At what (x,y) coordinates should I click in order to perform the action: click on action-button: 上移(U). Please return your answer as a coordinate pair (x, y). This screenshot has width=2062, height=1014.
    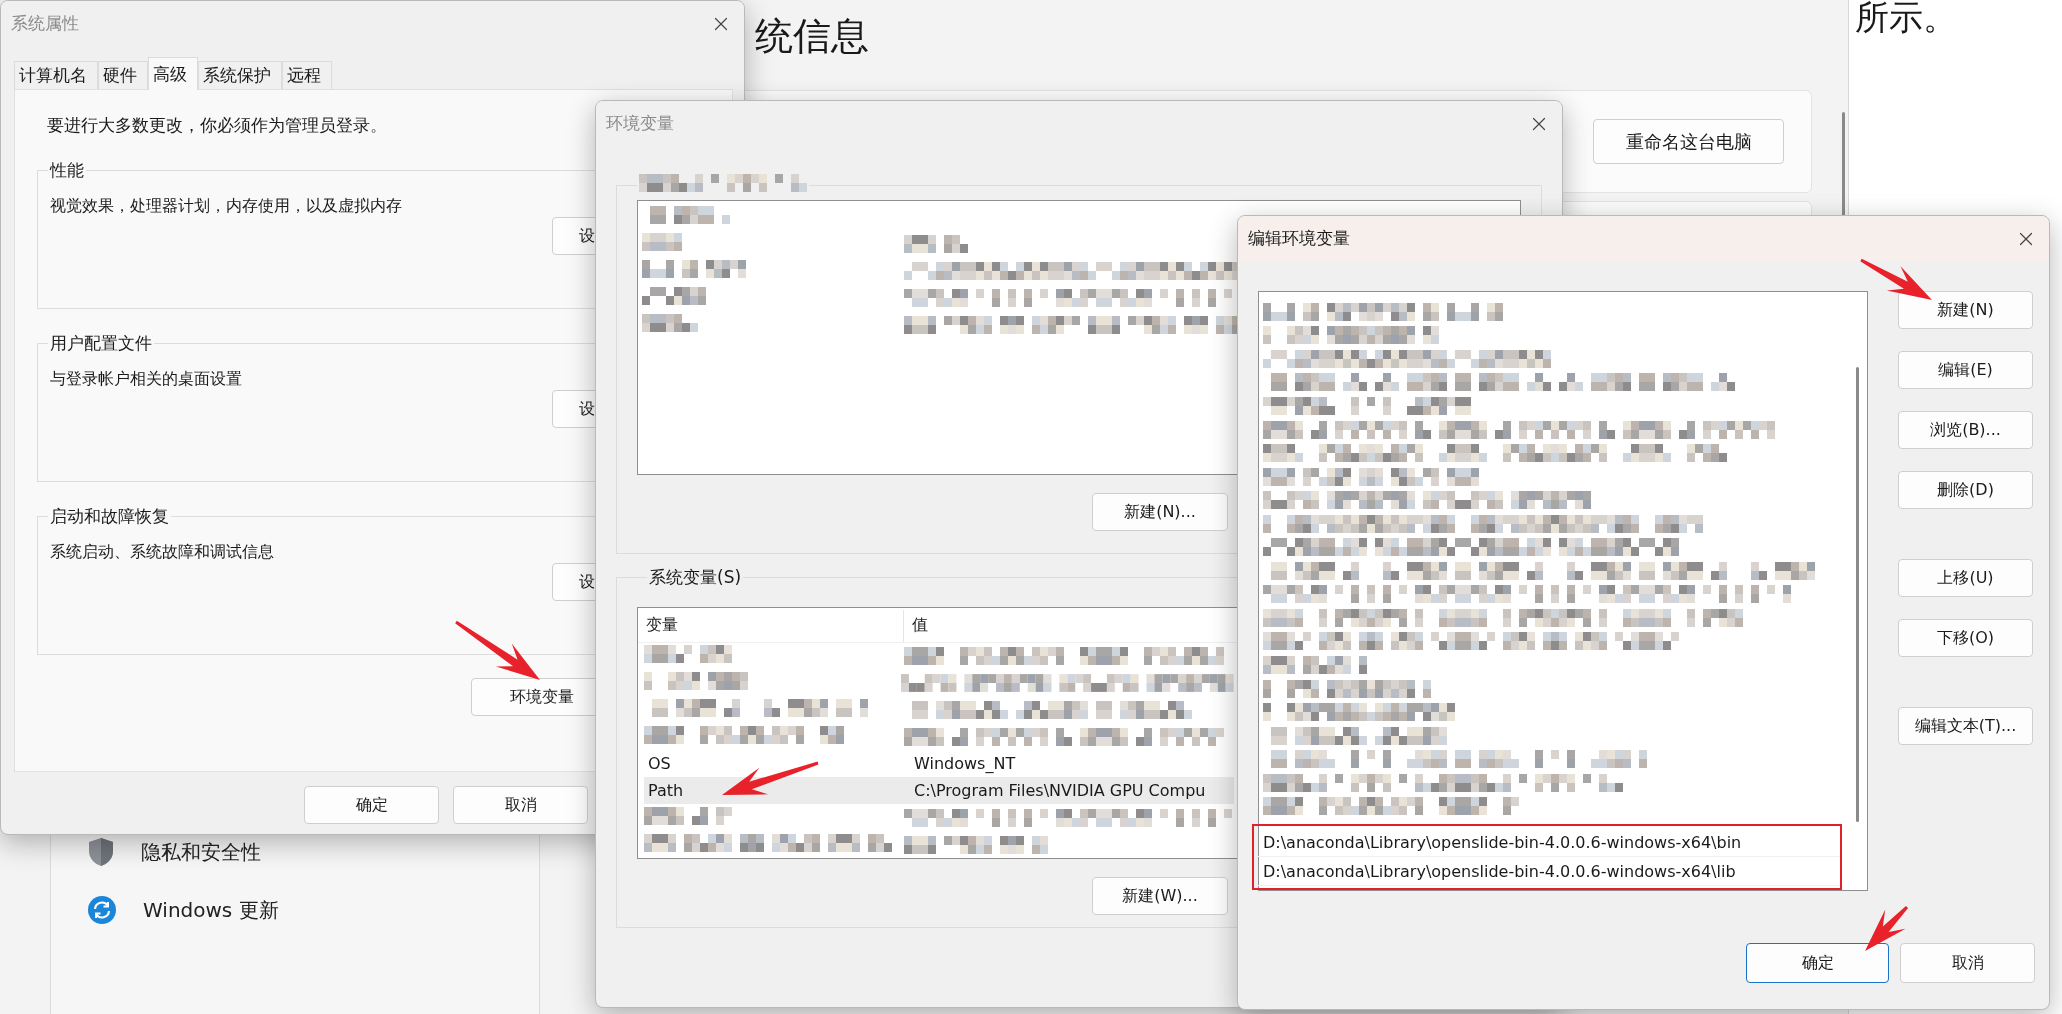
    Looking at the image, I should click on (1965, 578).